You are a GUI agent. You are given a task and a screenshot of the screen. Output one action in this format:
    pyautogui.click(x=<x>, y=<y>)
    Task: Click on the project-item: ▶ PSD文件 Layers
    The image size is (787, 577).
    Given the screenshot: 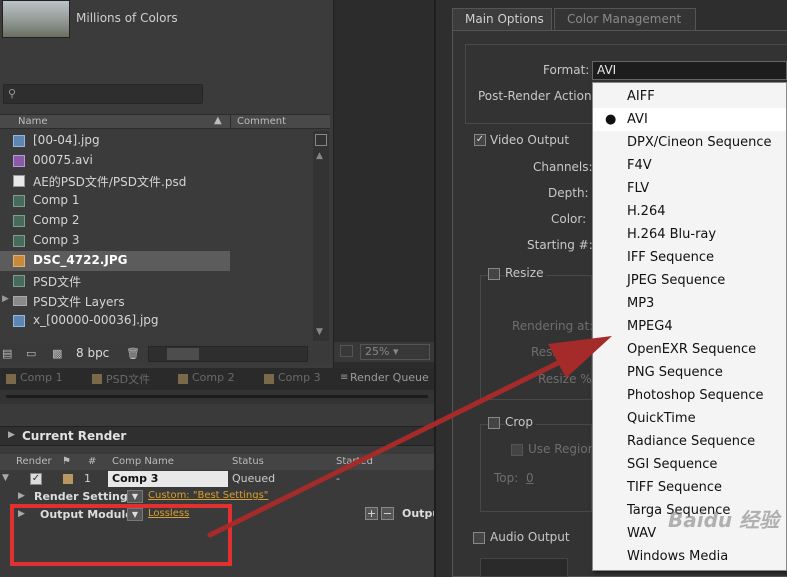 What is the action you would take?
    pyautogui.click(x=156, y=301)
    